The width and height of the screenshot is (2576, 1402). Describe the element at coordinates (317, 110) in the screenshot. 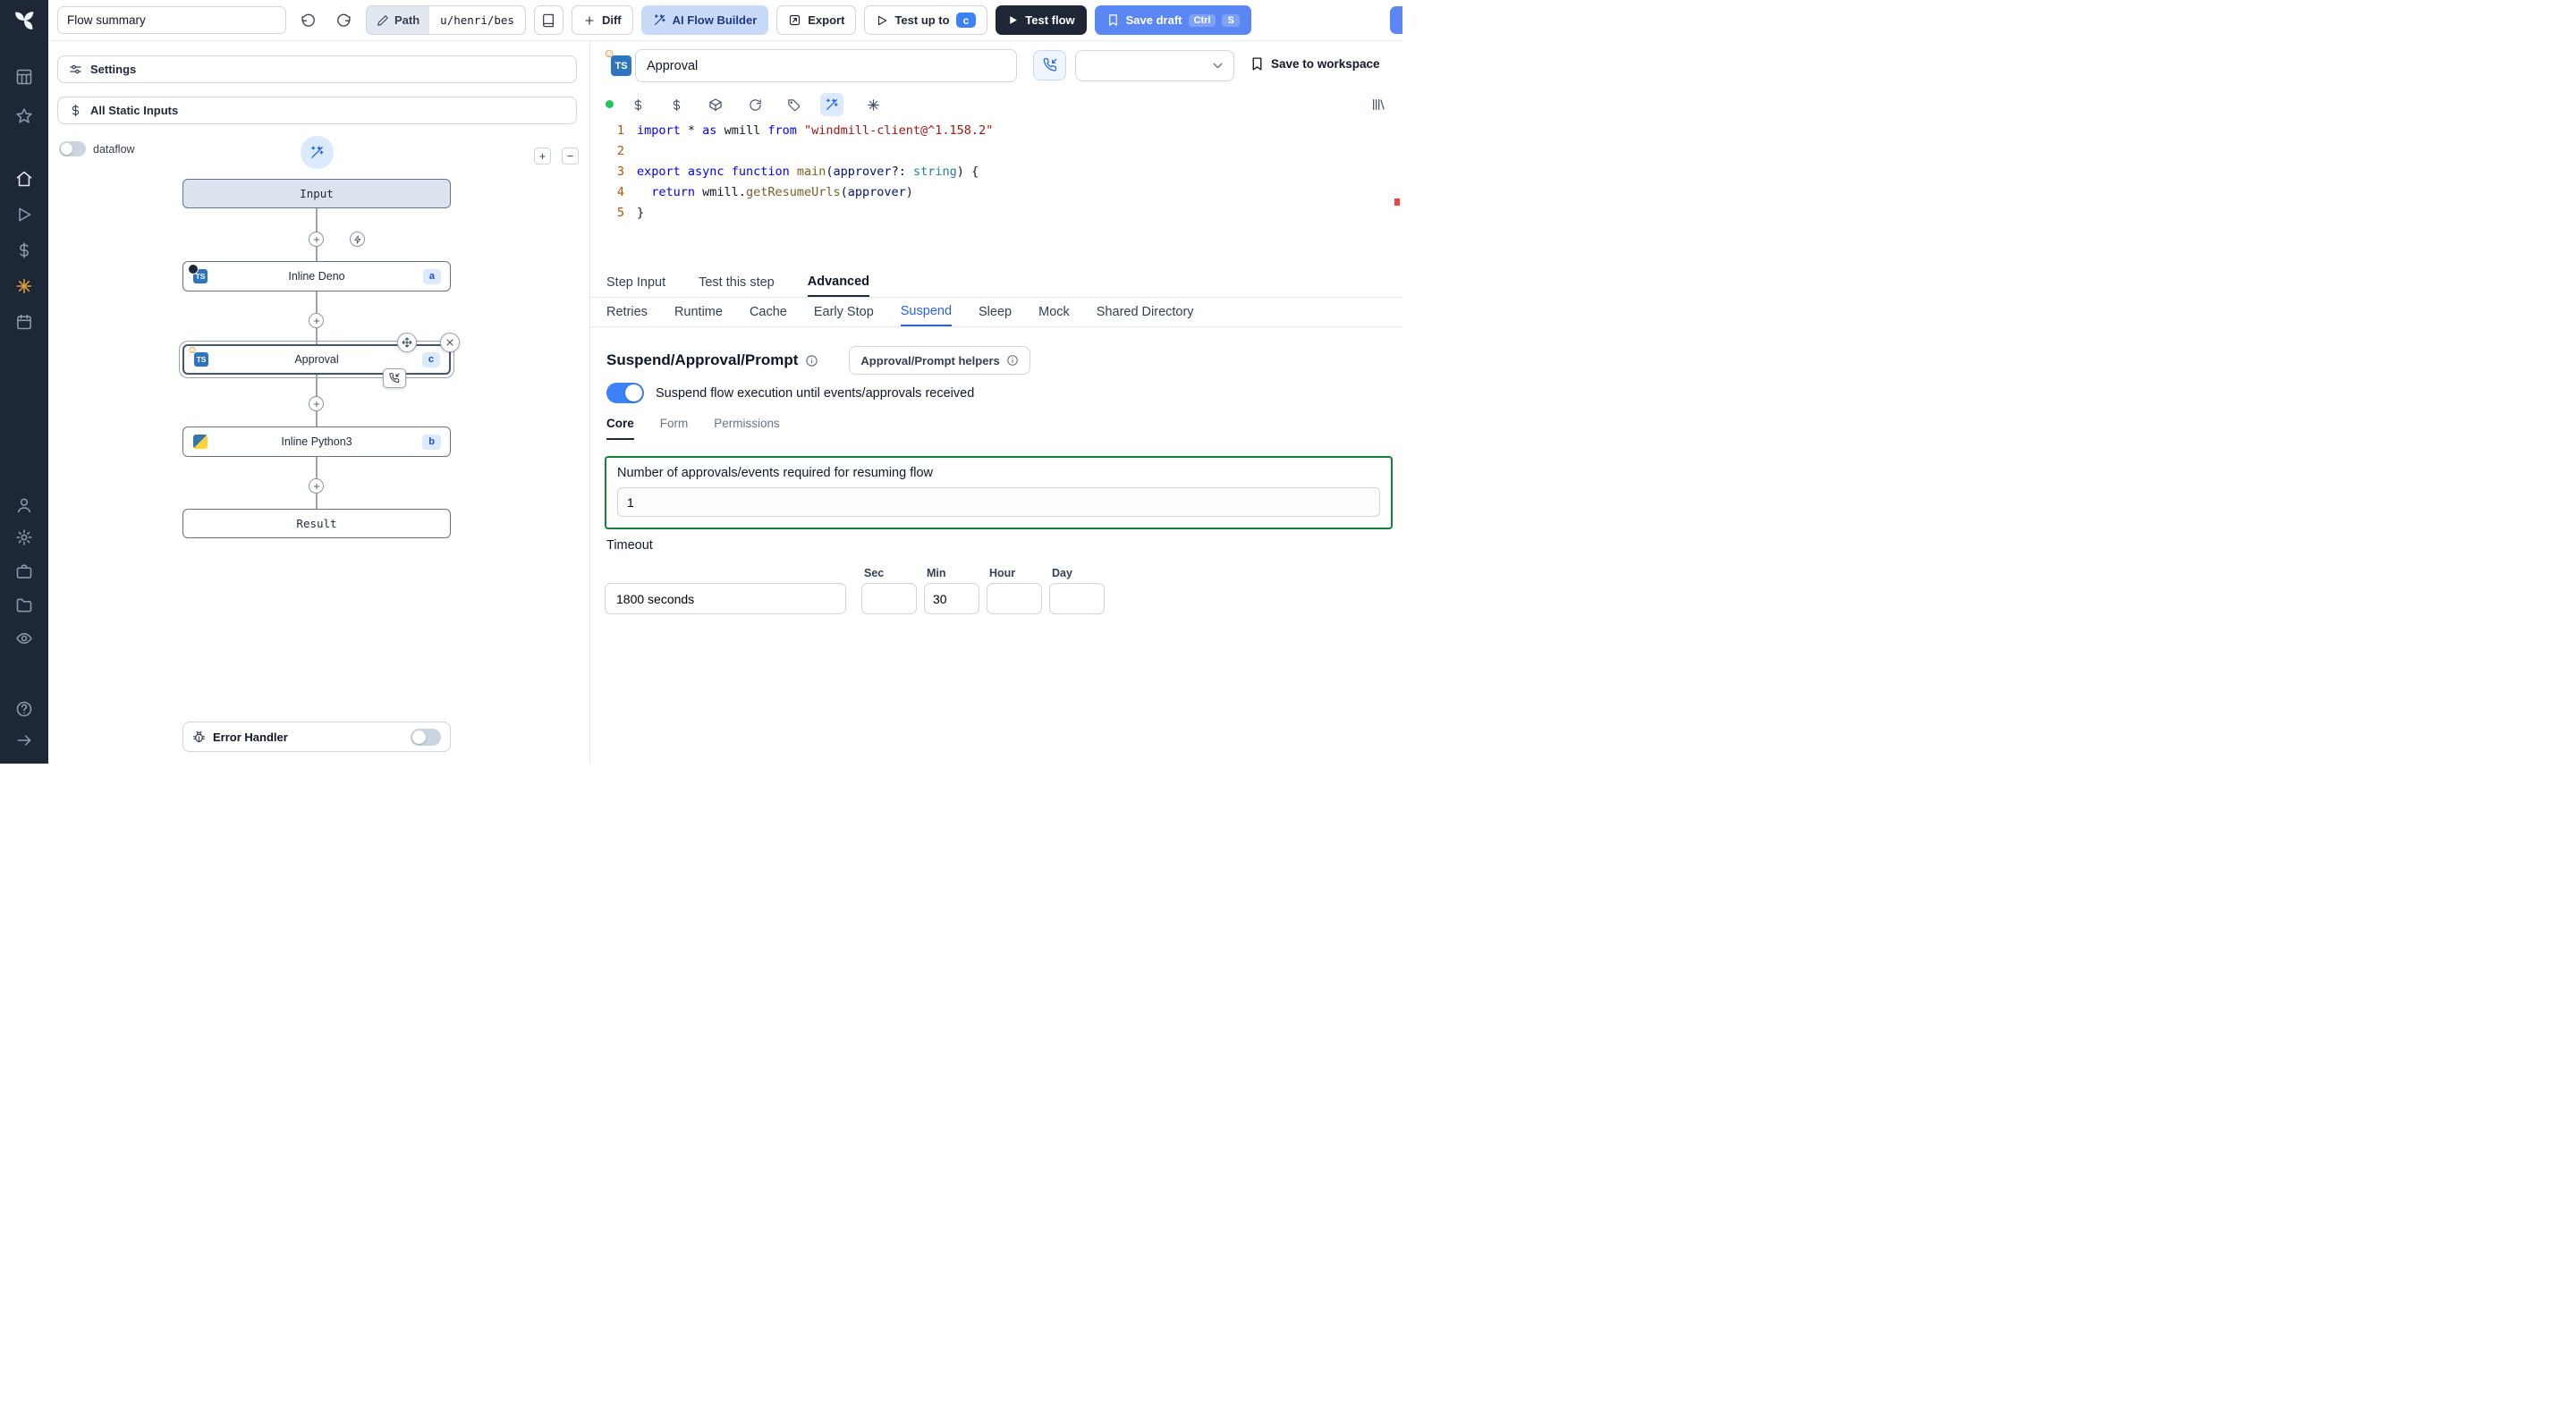

I see `all-static-inputs-button: All Static Inputs` at that location.